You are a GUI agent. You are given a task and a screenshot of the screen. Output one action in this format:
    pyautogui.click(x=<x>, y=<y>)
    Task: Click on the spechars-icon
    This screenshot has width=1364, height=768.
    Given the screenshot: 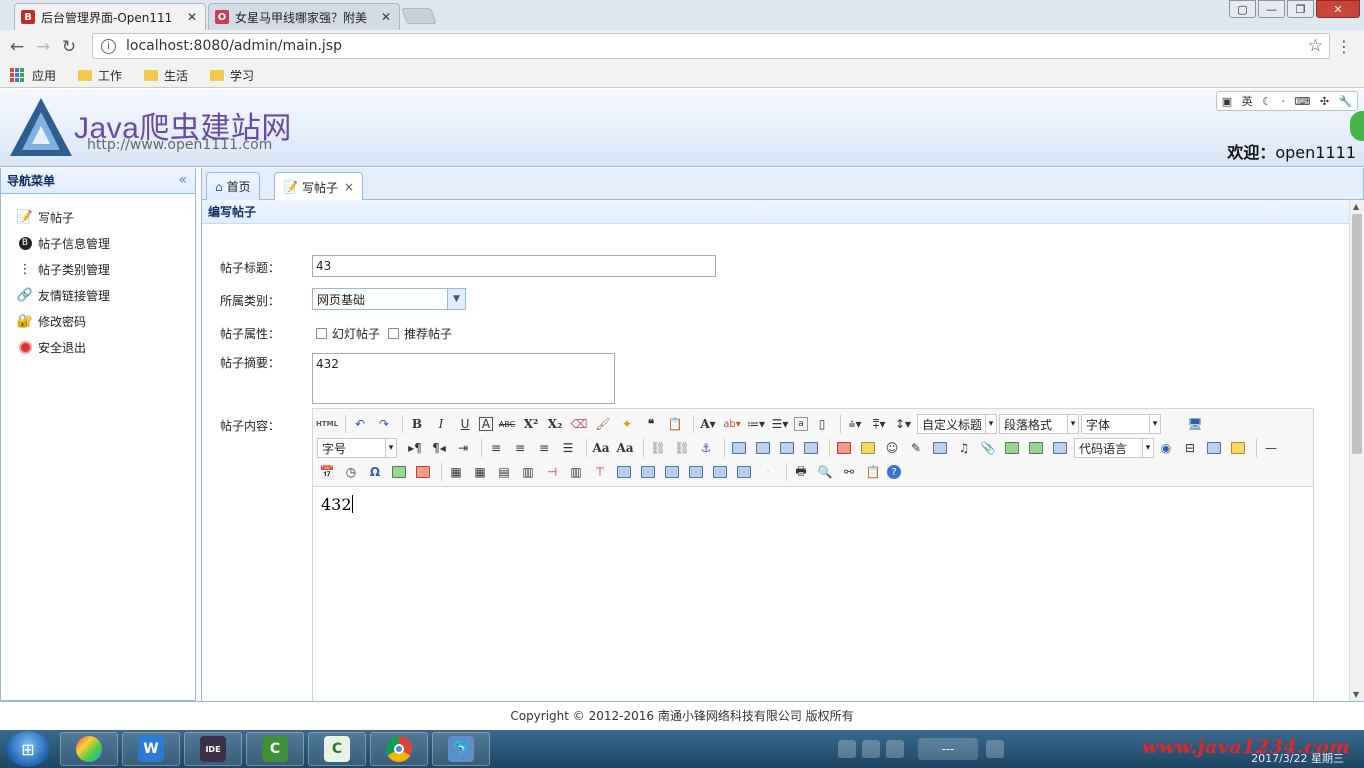 What is the action you would take?
    pyautogui.click(x=423, y=472)
    